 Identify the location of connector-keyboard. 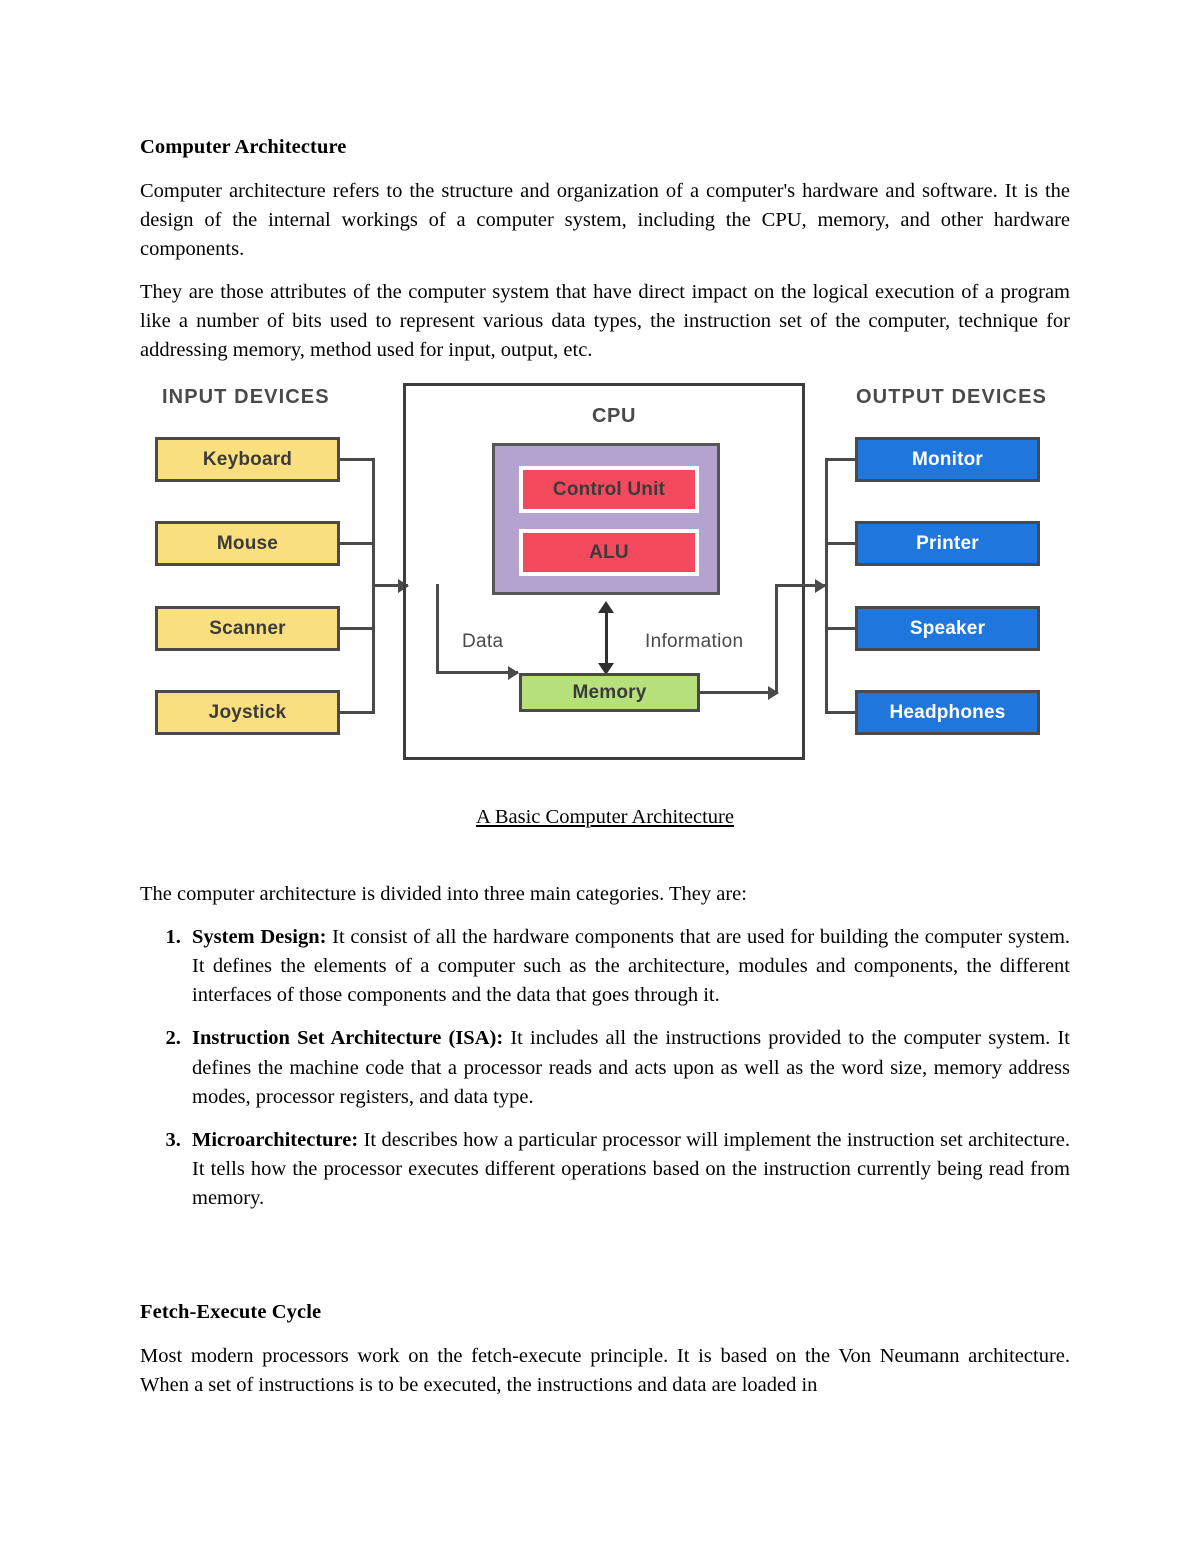
(357, 459).